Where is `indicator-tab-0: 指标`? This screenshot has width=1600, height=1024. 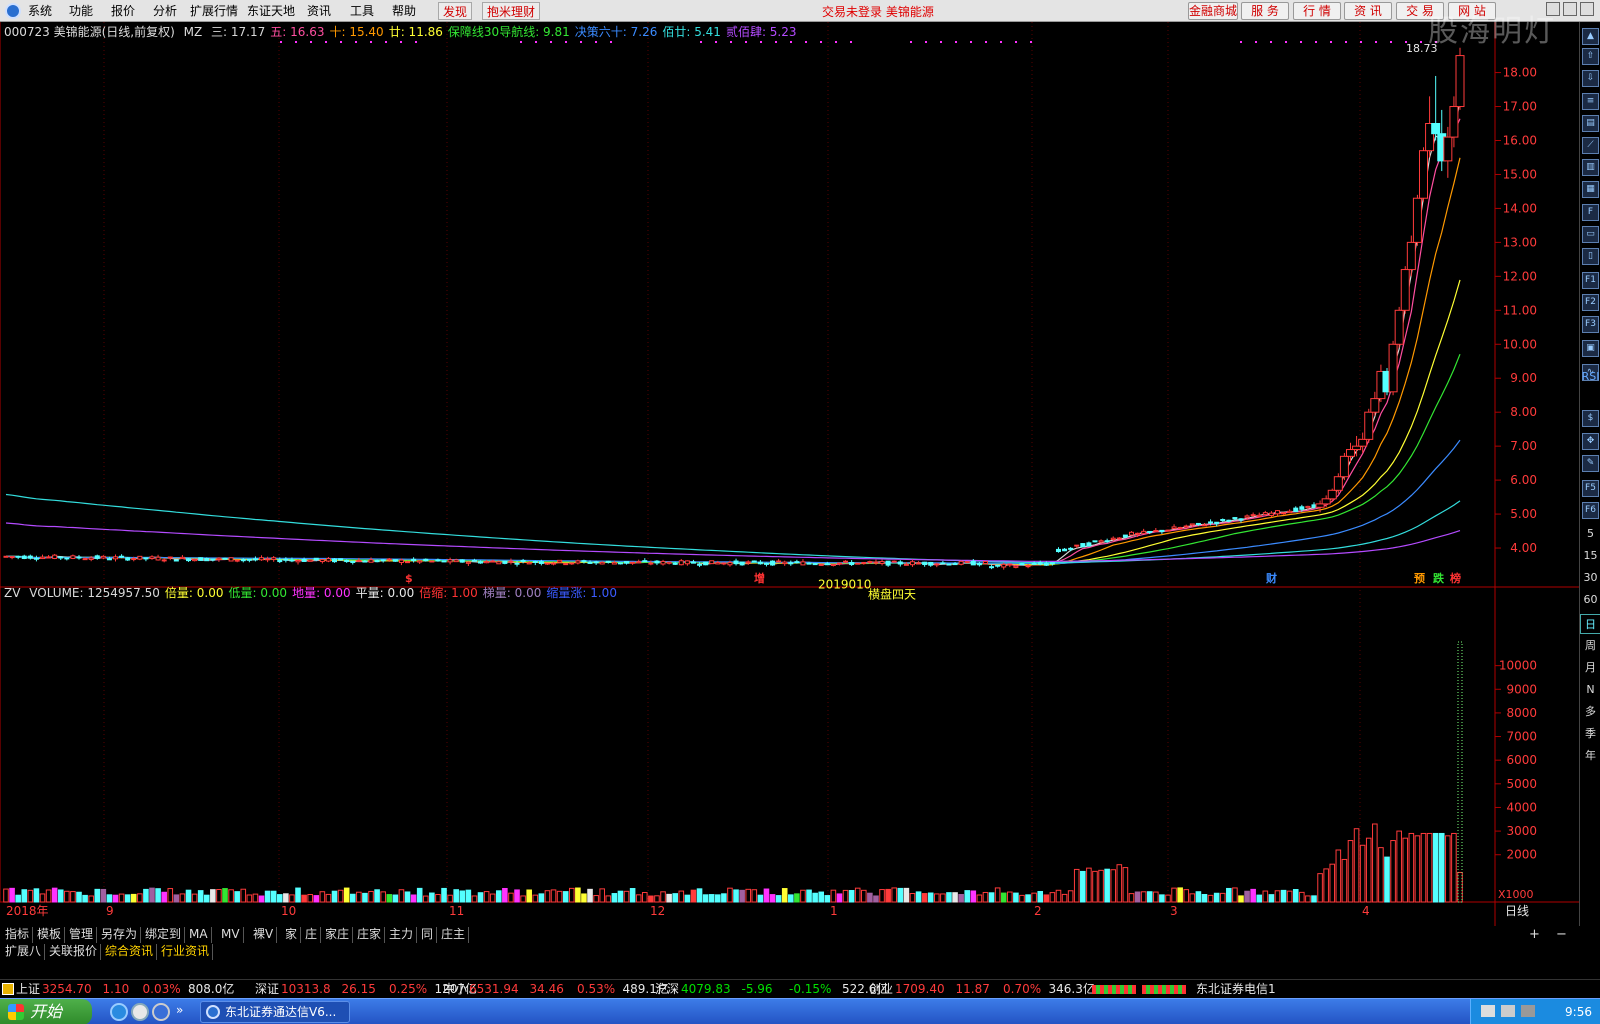 indicator-tab-0: 指标 is located at coordinates (18, 935).